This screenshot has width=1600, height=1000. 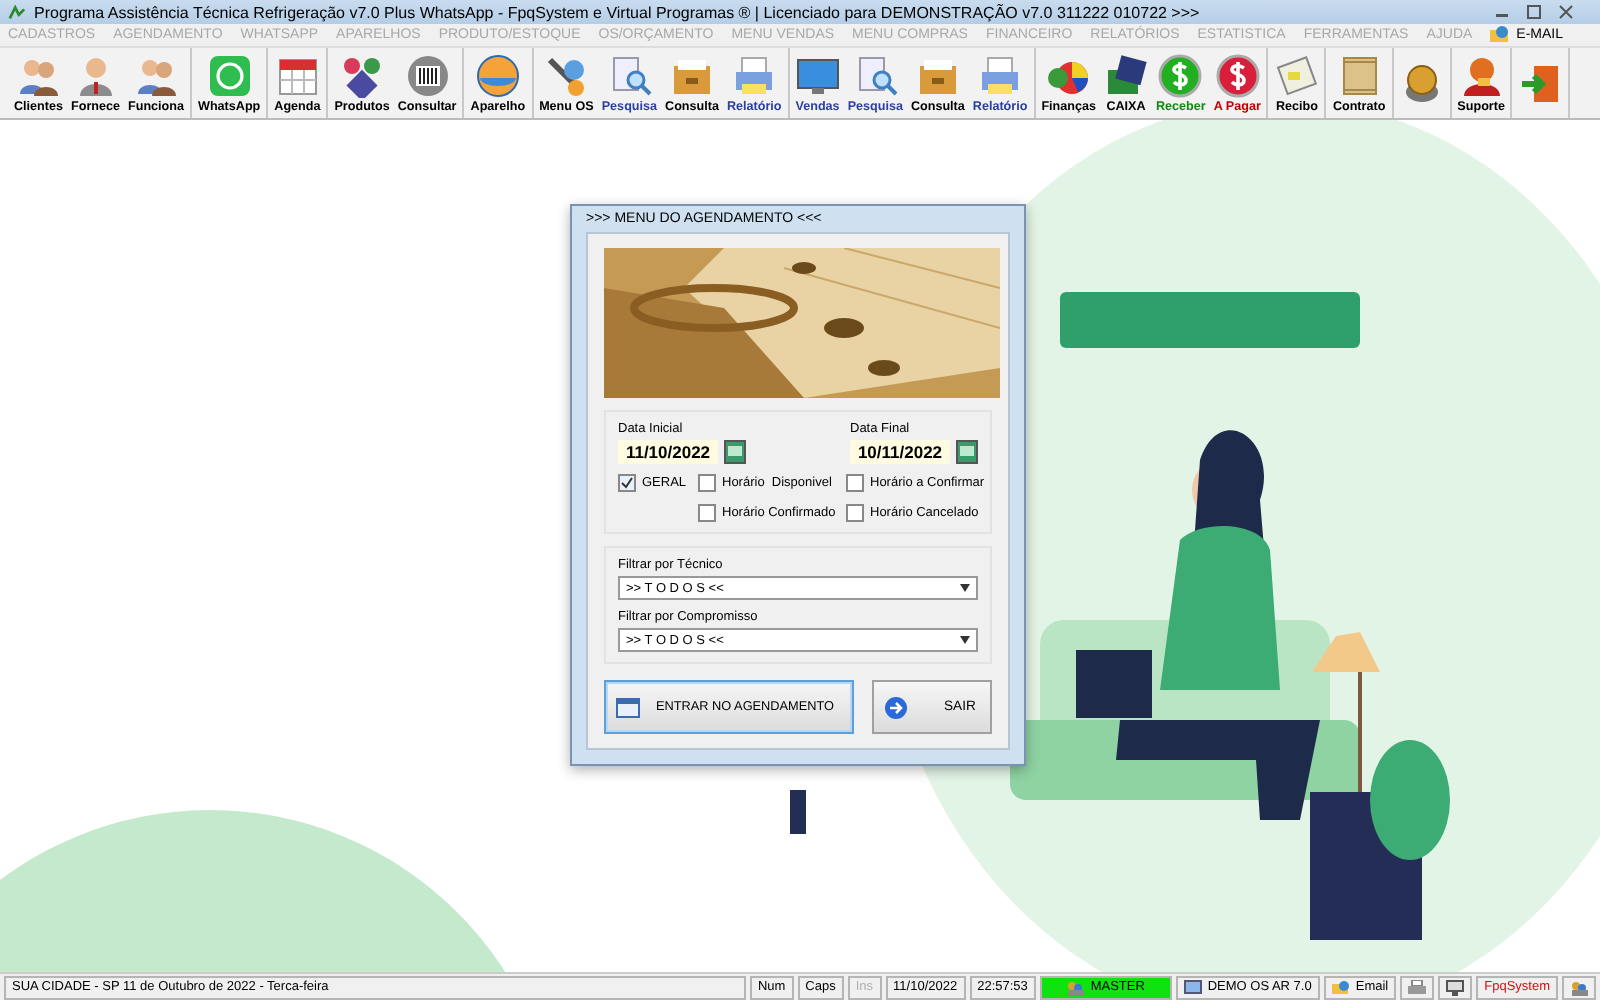 What do you see at coordinates (1359, 75) in the screenshot?
I see `scroll-icon` at bounding box center [1359, 75].